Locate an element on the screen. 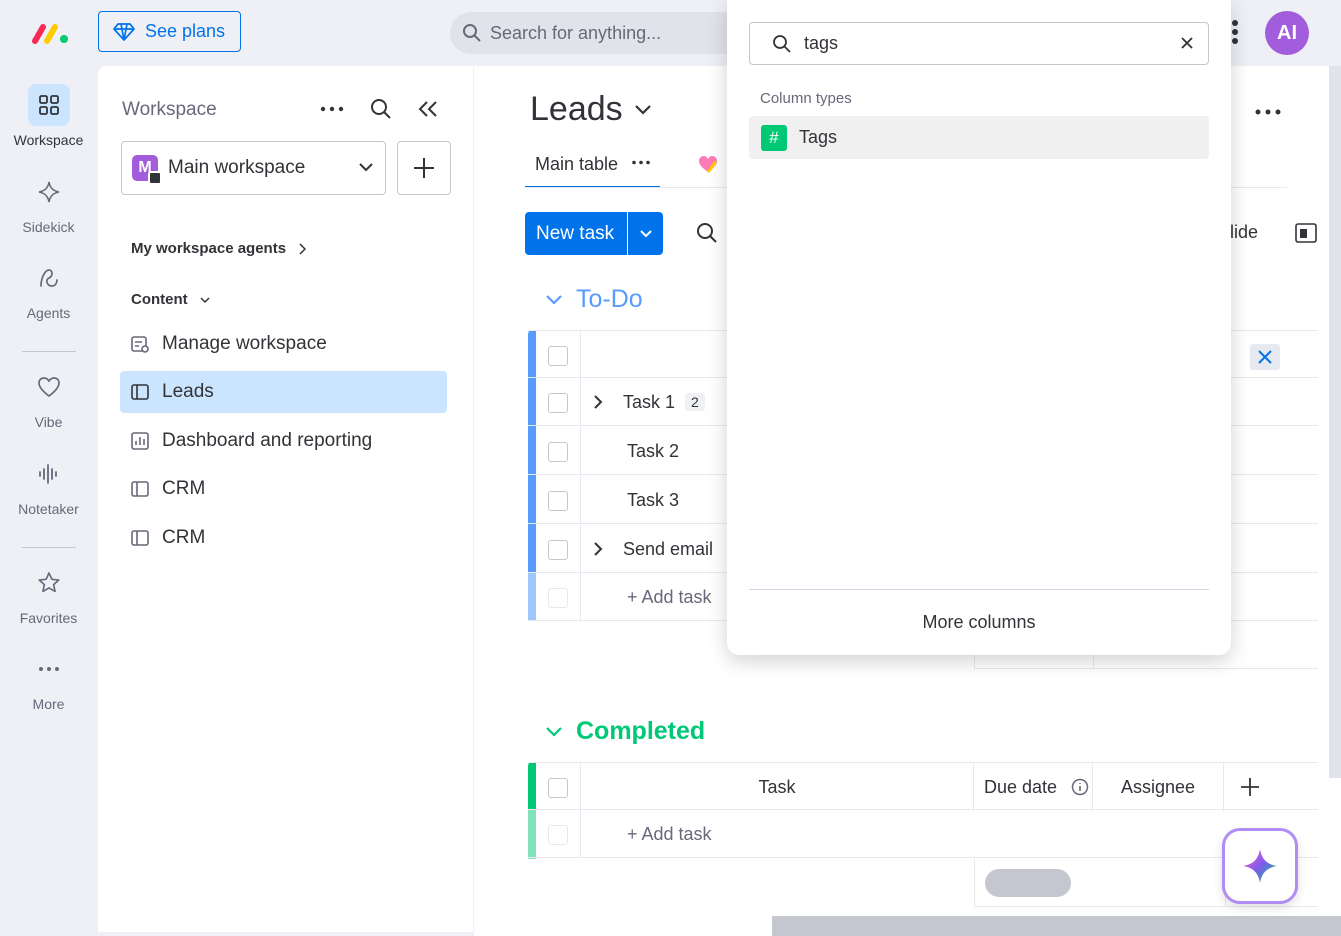  rail-item-agents: Agents is located at coordinates (48, 289).